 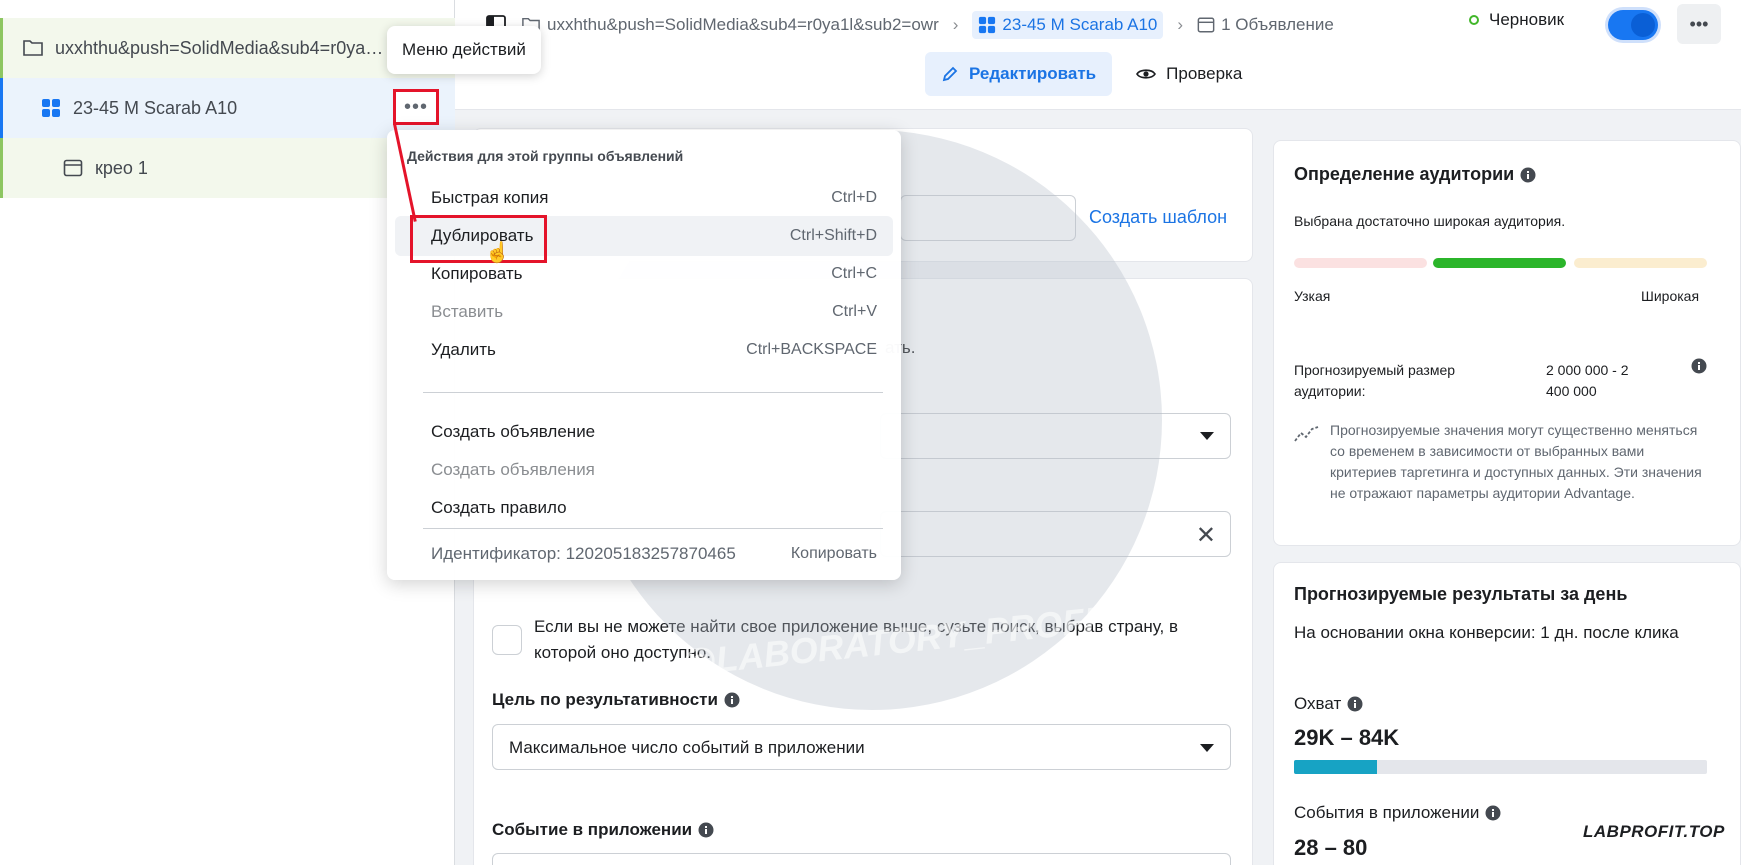 What do you see at coordinates (1055, 436) in the screenshot?
I see `app-store-select` at bounding box center [1055, 436].